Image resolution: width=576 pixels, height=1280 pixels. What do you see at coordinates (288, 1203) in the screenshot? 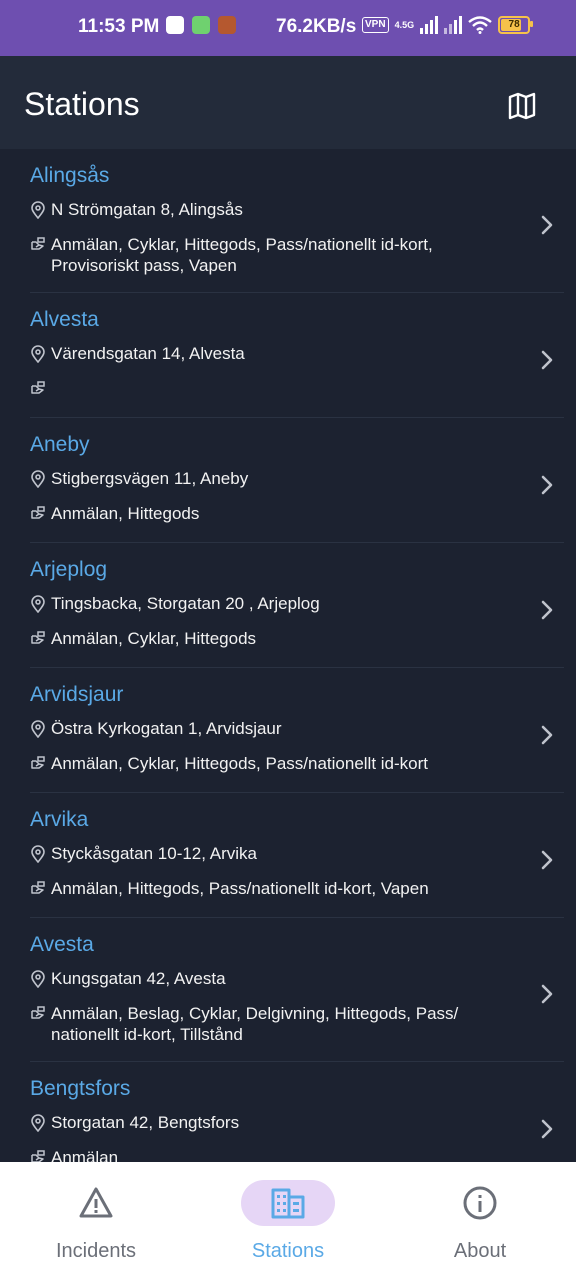
I see `building-icon` at bounding box center [288, 1203].